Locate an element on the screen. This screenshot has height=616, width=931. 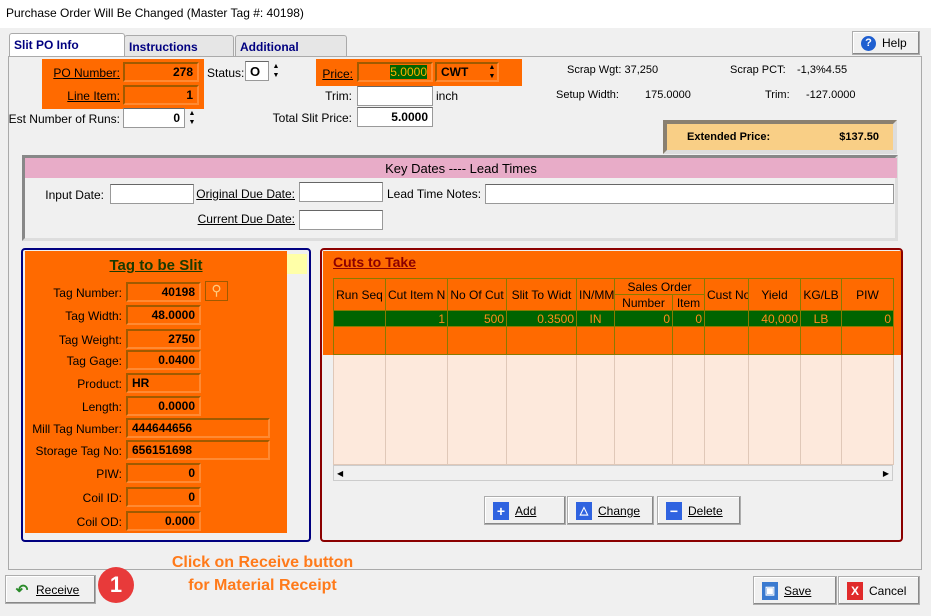
tag-field-value: 444644656 is located at coordinates (198, 428).